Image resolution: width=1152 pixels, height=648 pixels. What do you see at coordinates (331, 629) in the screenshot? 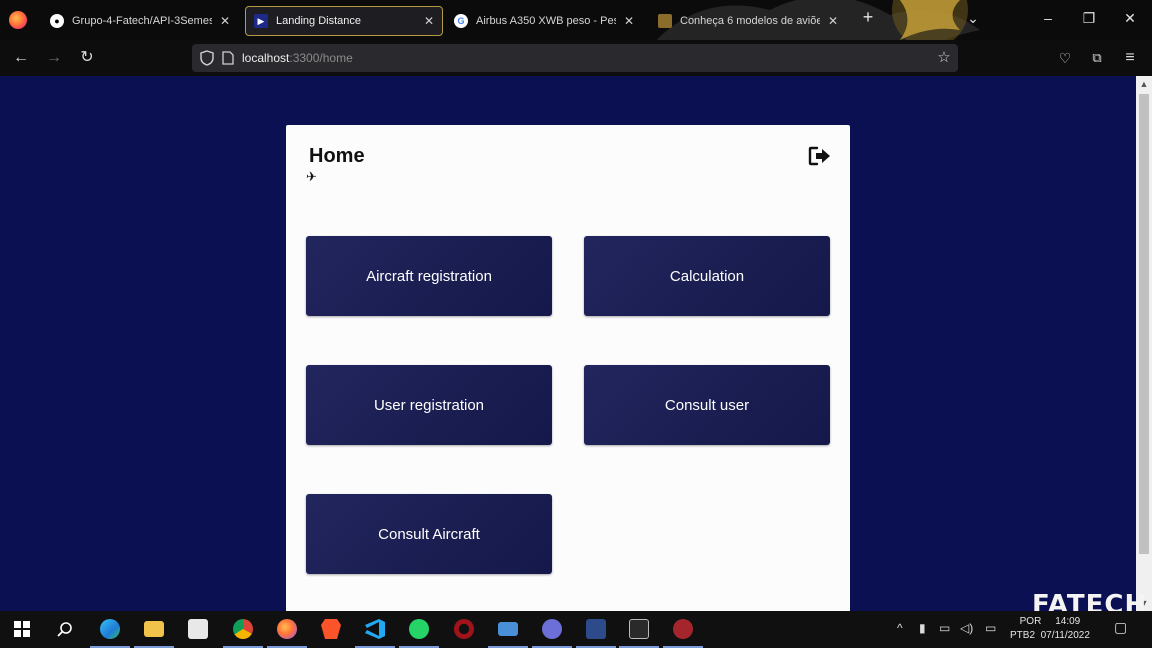
I see `brave-icon` at bounding box center [331, 629].